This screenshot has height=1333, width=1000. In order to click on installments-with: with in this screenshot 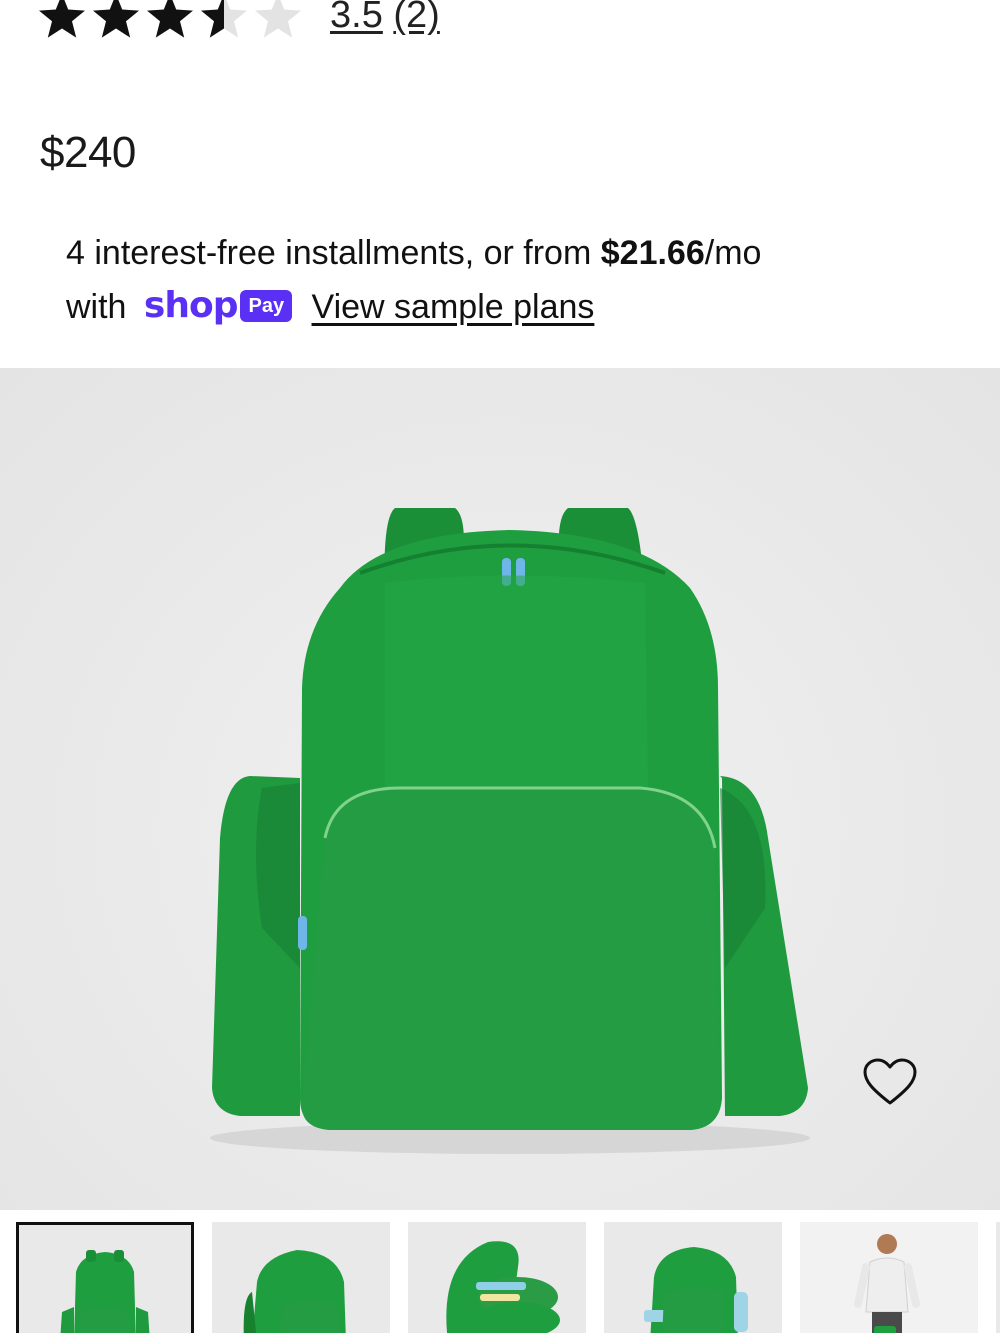, I will do `click(96, 307)`.